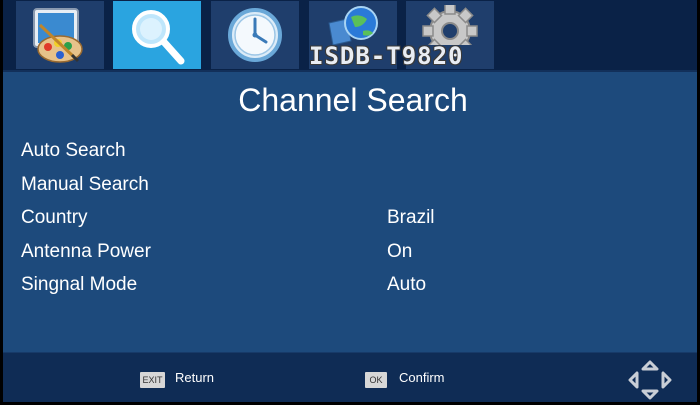 Image resolution: width=700 pixels, height=405 pixels. I want to click on confirm-hint: Confirm, so click(422, 377).